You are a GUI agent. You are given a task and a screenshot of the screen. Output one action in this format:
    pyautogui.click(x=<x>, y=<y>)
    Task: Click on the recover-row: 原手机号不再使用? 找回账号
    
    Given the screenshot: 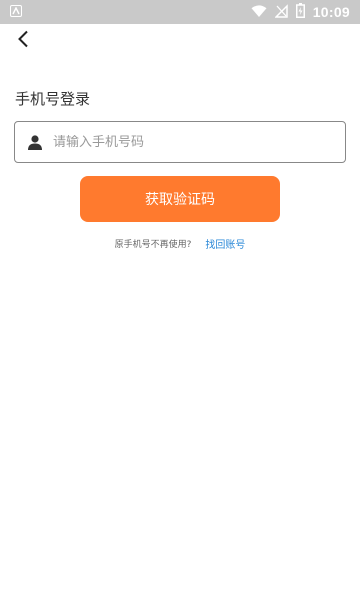 What is the action you would take?
    pyautogui.click(x=180, y=243)
    